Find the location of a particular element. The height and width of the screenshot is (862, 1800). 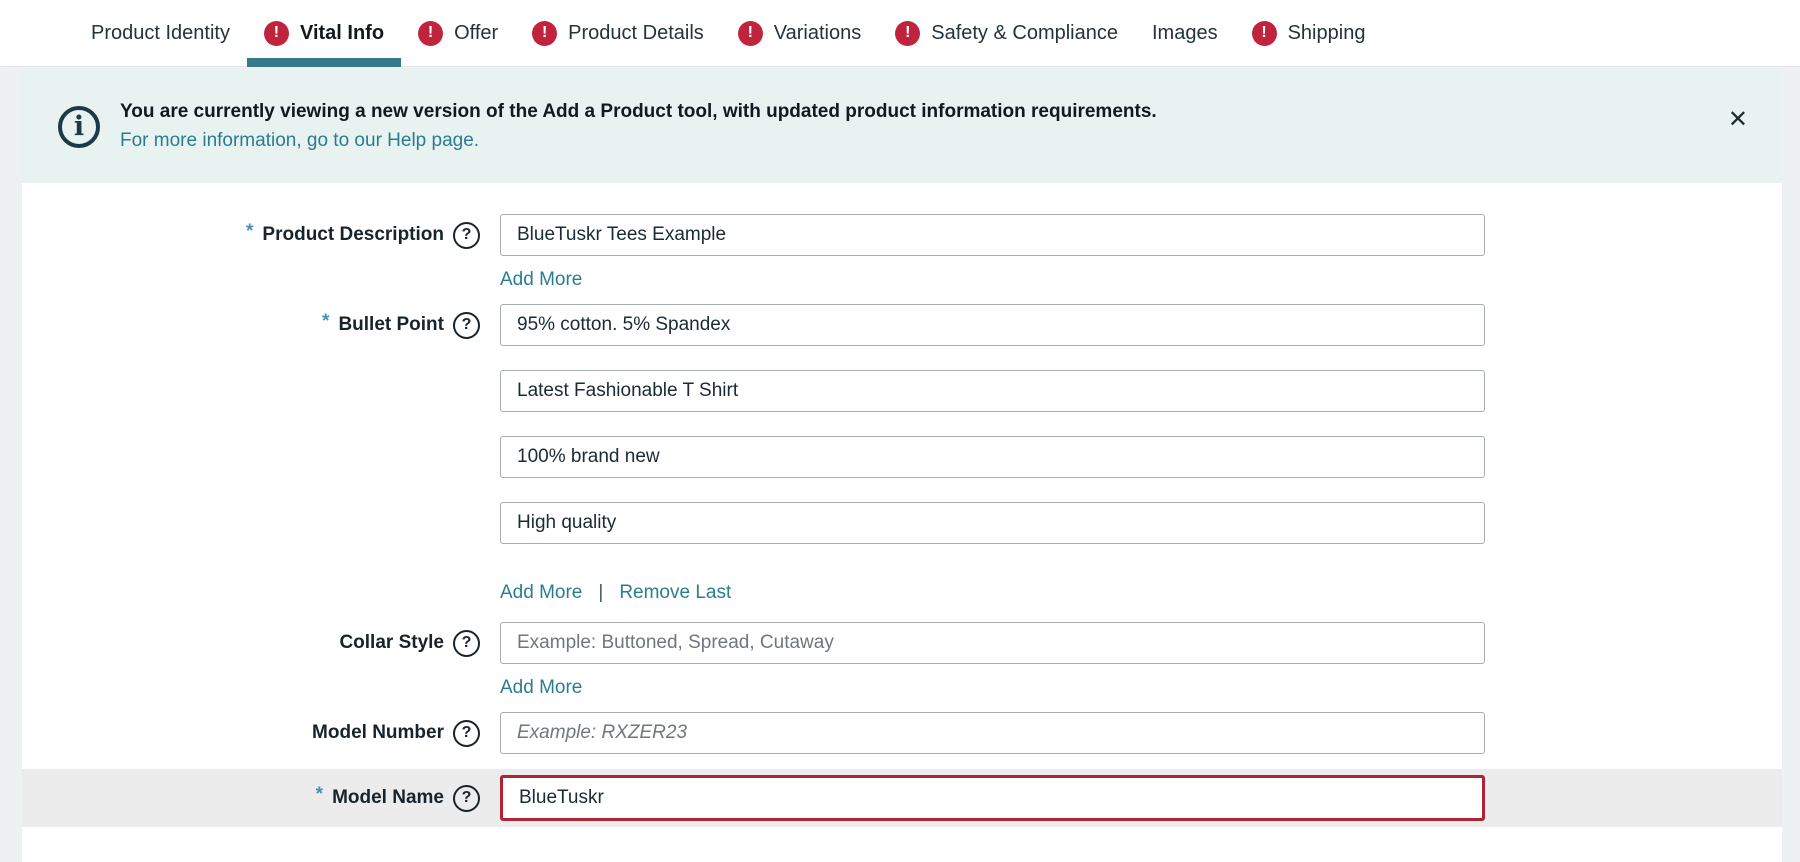

tab-shipping: ! Shipping is located at coordinates (1309, 33).